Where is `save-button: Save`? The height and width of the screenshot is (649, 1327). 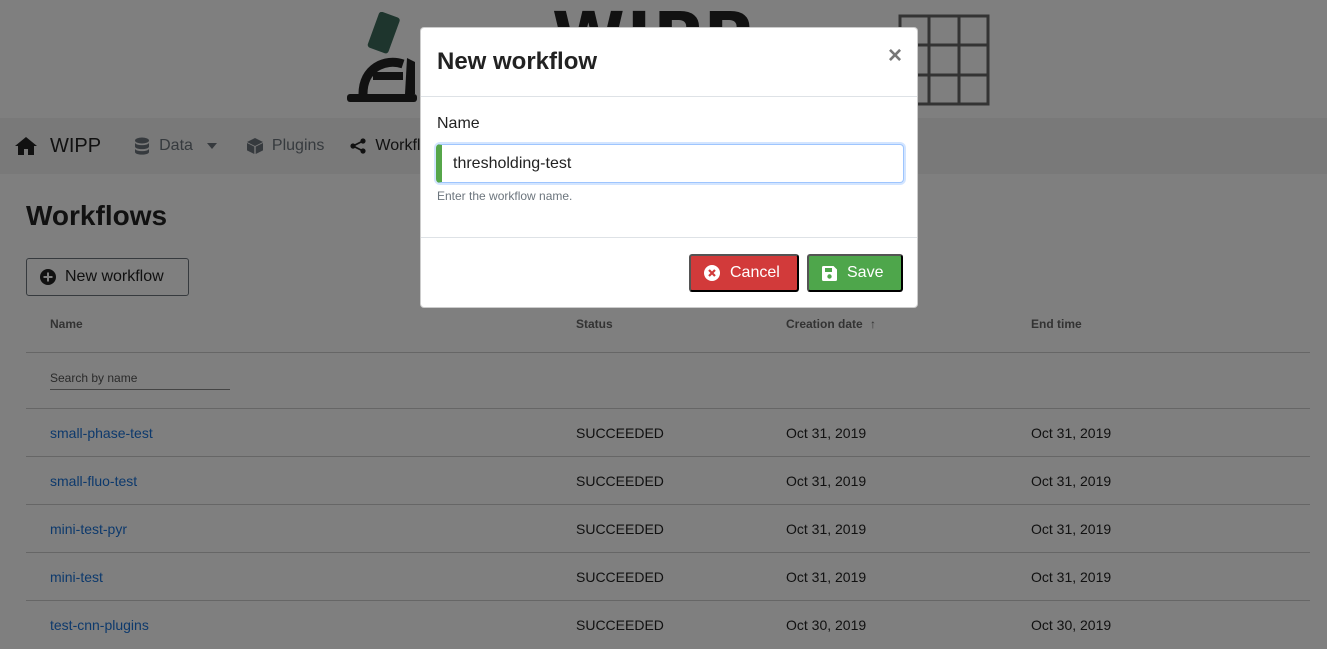 save-button: Save is located at coordinates (855, 273).